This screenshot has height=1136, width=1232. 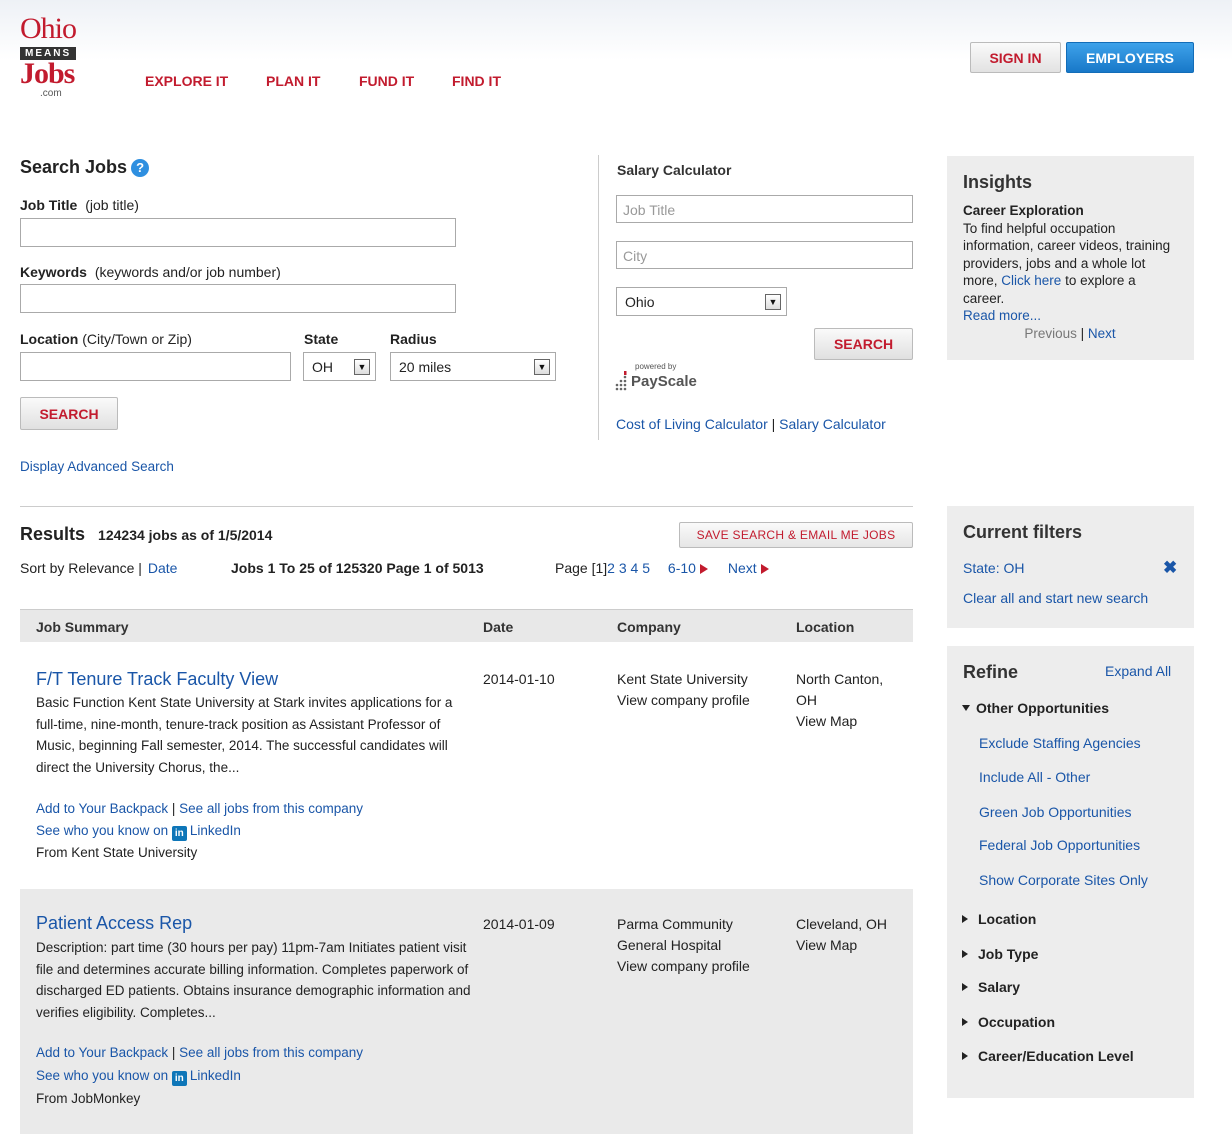 What do you see at coordinates (82, 627) in the screenshot?
I see `col-job-summary: Job Summary` at bounding box center [82, 627].